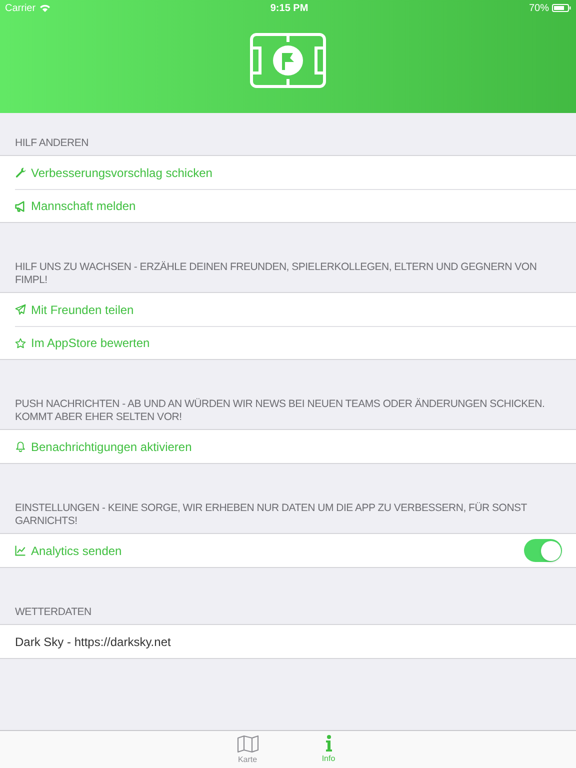 This screenshot has width=576, height=768. I want to click on action-link: Mit Freunden teilen, so click(82, 309).